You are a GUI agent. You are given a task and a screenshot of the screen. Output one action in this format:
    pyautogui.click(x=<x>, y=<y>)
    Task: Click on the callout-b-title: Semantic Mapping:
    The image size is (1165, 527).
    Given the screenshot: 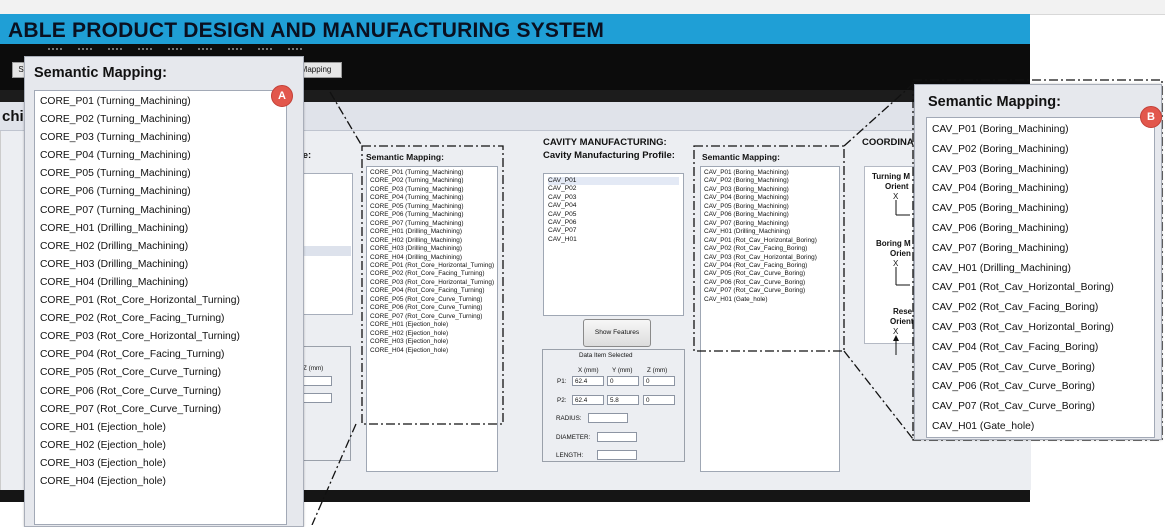 What is the action you would take?
    pyautogui.click(x=994, y=102)
    